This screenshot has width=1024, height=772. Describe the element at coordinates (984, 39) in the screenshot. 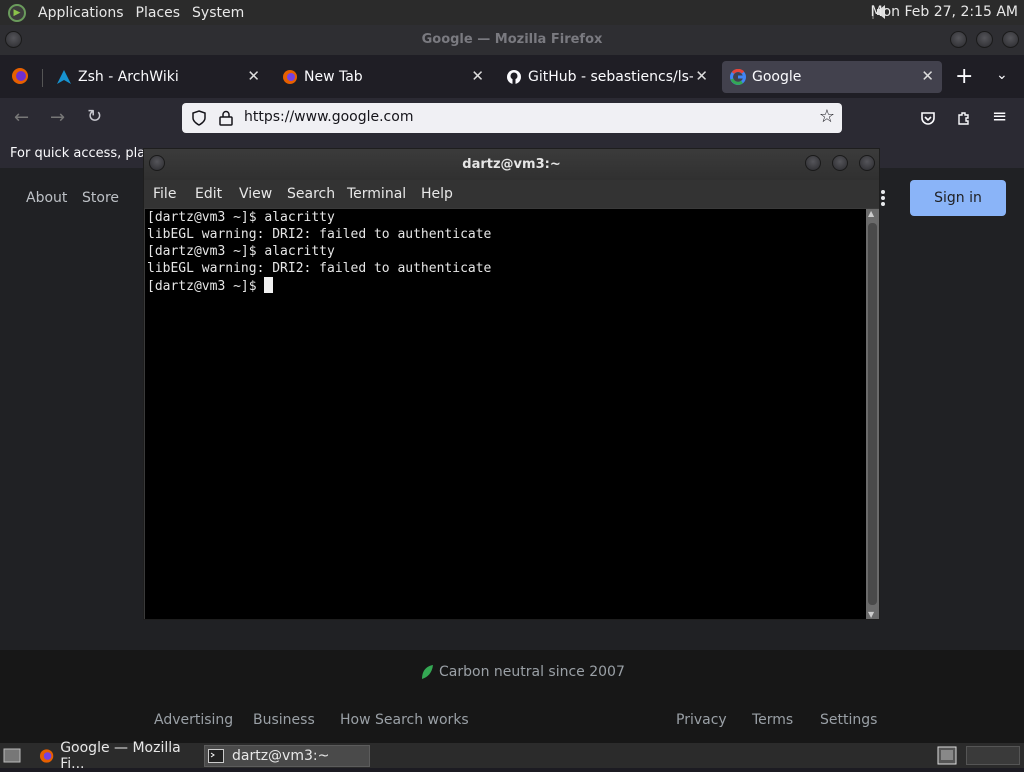

I see `maximize-button` at that location.